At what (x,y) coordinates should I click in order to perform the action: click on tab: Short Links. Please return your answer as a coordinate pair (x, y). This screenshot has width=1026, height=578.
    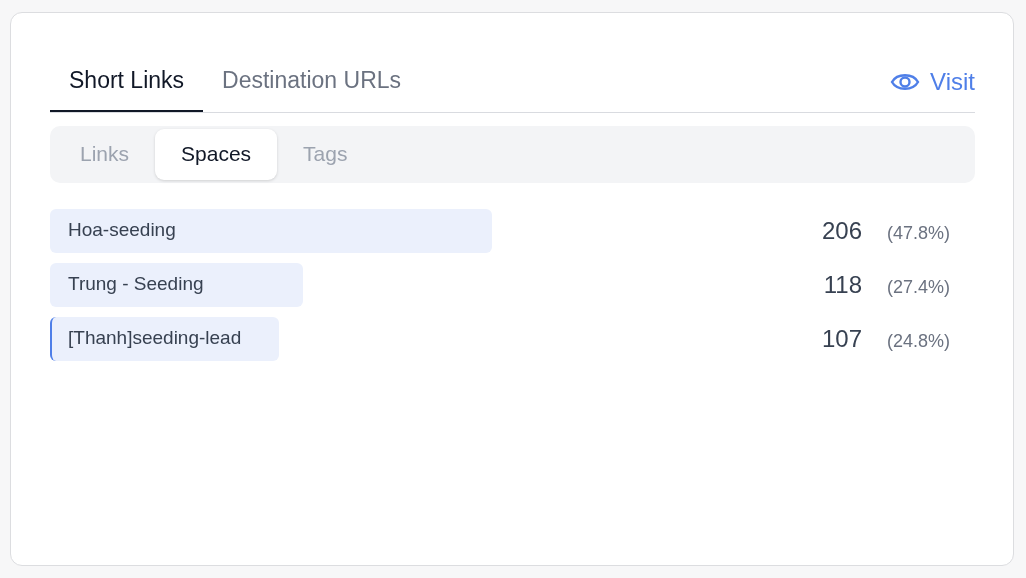
    Looking at the image, I should click on (127, 87).